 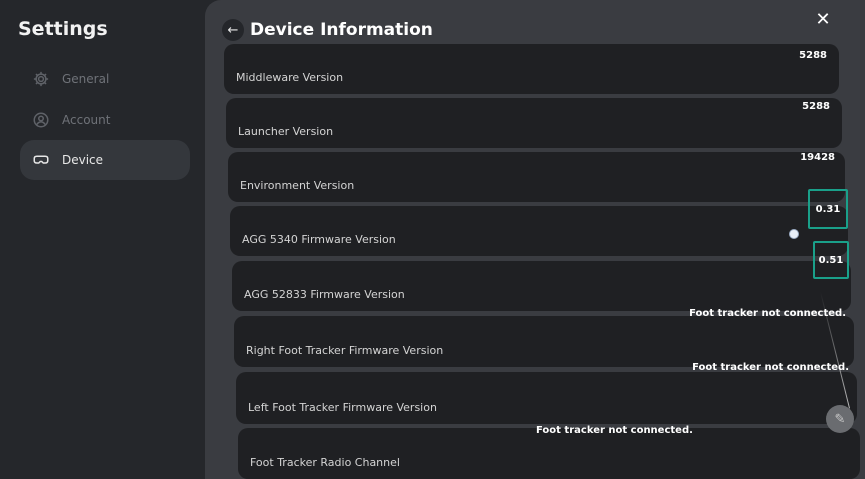 I want to click on arrow-left-icon: ←, so click(x=233, y=30).